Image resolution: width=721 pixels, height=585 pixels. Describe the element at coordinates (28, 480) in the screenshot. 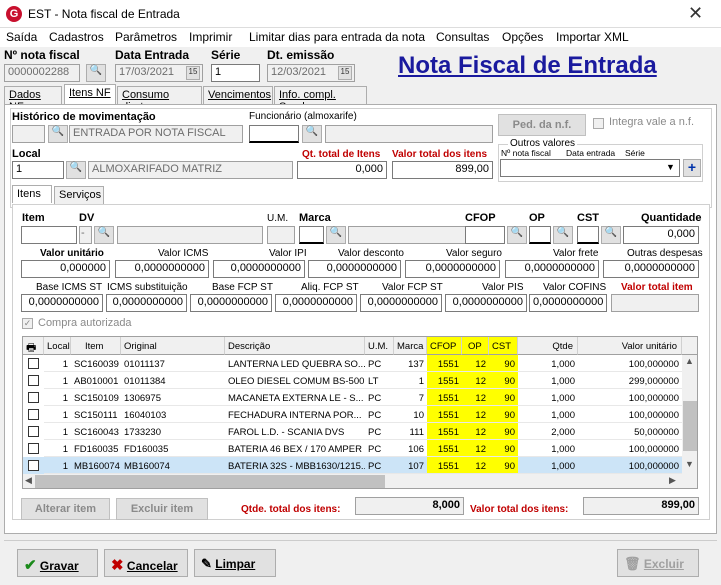

I see `scroll-left-icon: ◀` at that location.